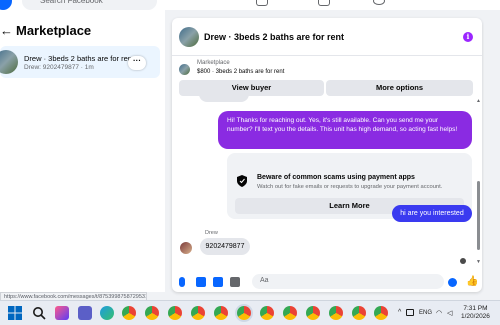 The height and width of the screenshot is (325, 500). I want to click on thumbs-up-icon: 👍, so click(472, 281).